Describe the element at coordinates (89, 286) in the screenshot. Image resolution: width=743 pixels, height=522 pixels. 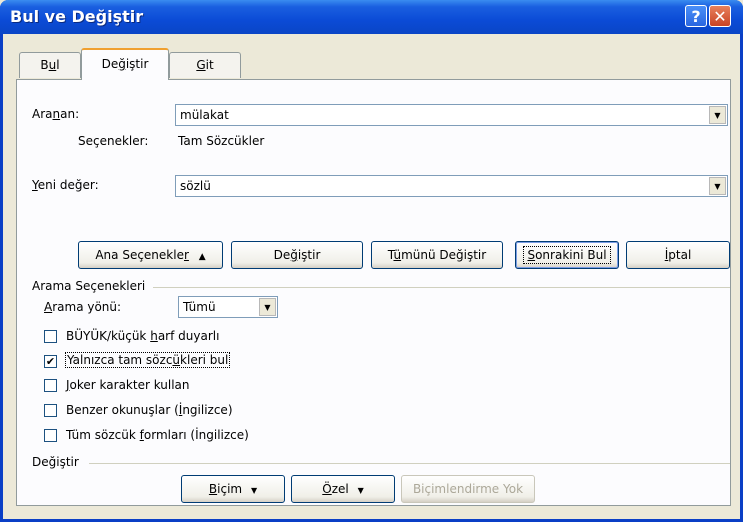
I see `search-options-header: Arama Seçenekleri` at that location.